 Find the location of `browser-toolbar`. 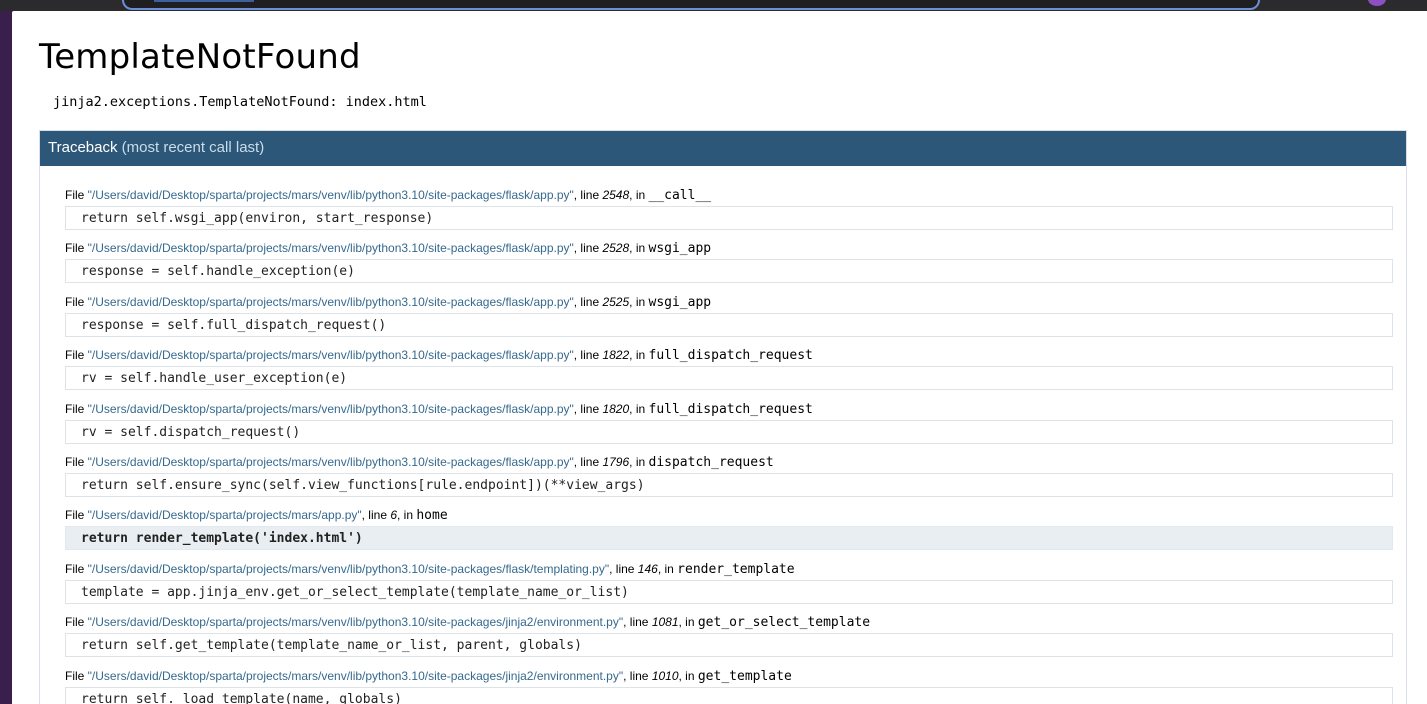

browser-toolbar is located at coordinates (713, 5).